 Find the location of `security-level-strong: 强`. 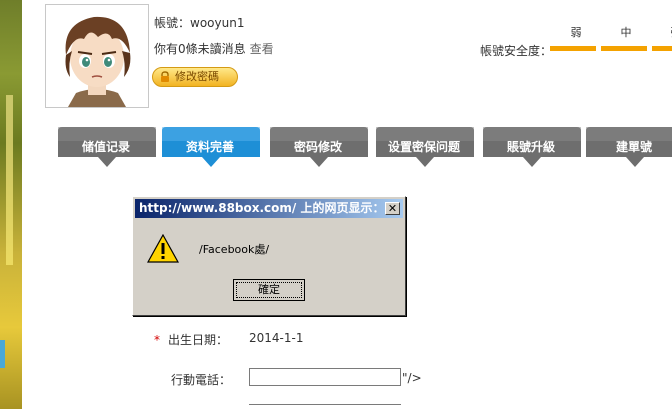

security-level-strong: 强 is located at coordinates (662, 32).